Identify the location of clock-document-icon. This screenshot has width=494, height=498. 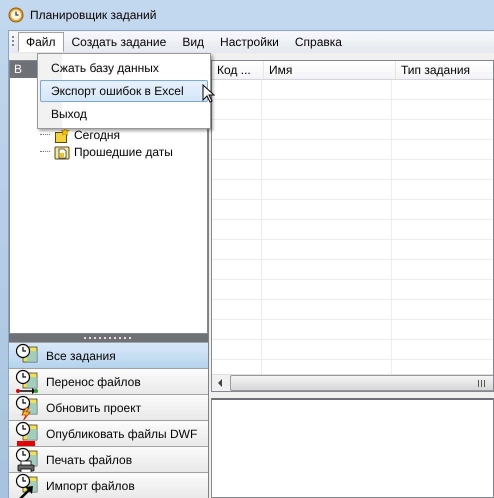
(27, 433).